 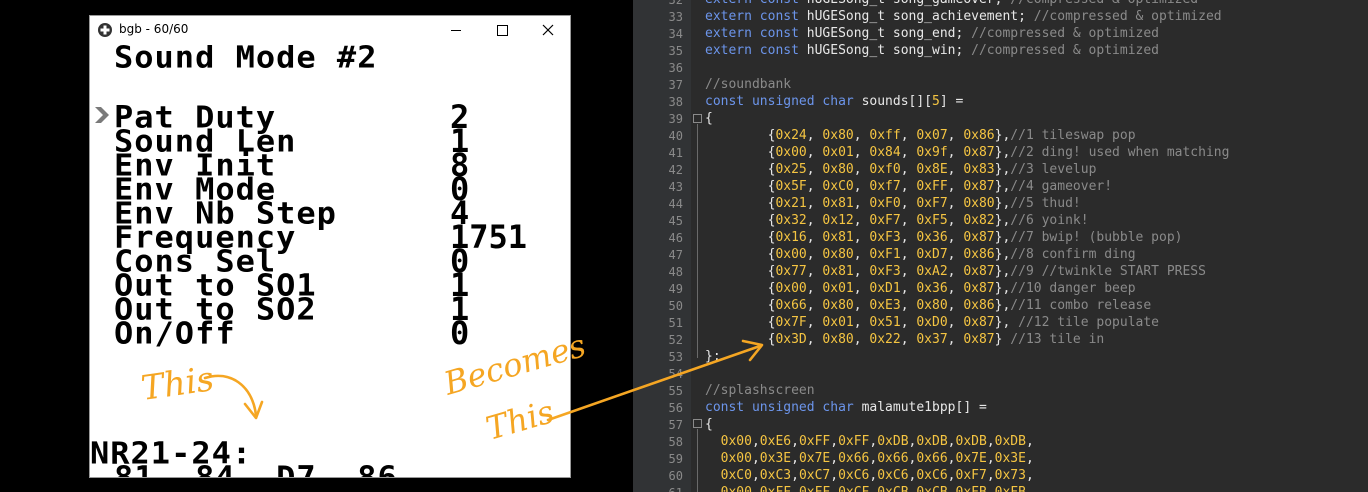 What do you see at coordinates (675, 85) in the screenshot?
I see `line-number: 37` at bounding box center [675, 85].